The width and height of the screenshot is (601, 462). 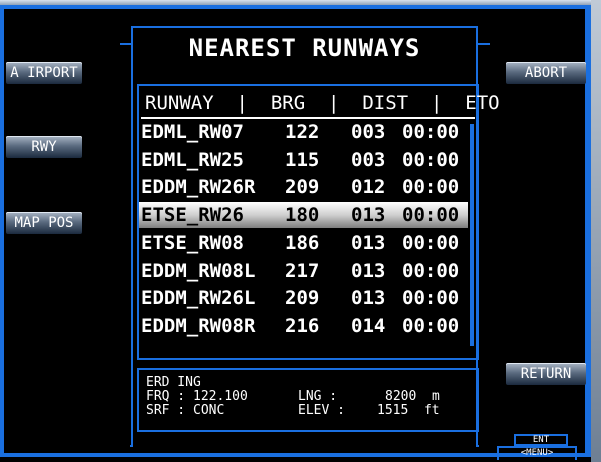 I want to click on rwy-button: RWY, so click(x=44, y=147).